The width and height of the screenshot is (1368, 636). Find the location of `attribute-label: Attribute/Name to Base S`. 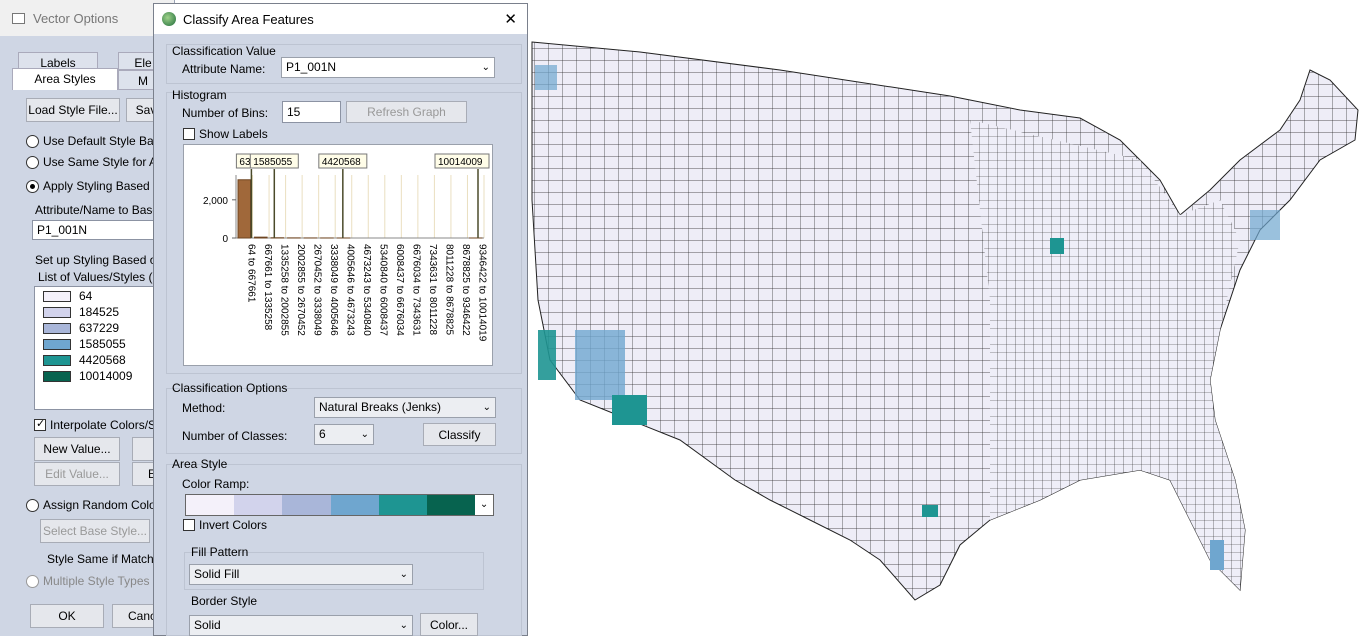

attribute-label: Attribute/Name to Base S is located at coordinates (103, 210).